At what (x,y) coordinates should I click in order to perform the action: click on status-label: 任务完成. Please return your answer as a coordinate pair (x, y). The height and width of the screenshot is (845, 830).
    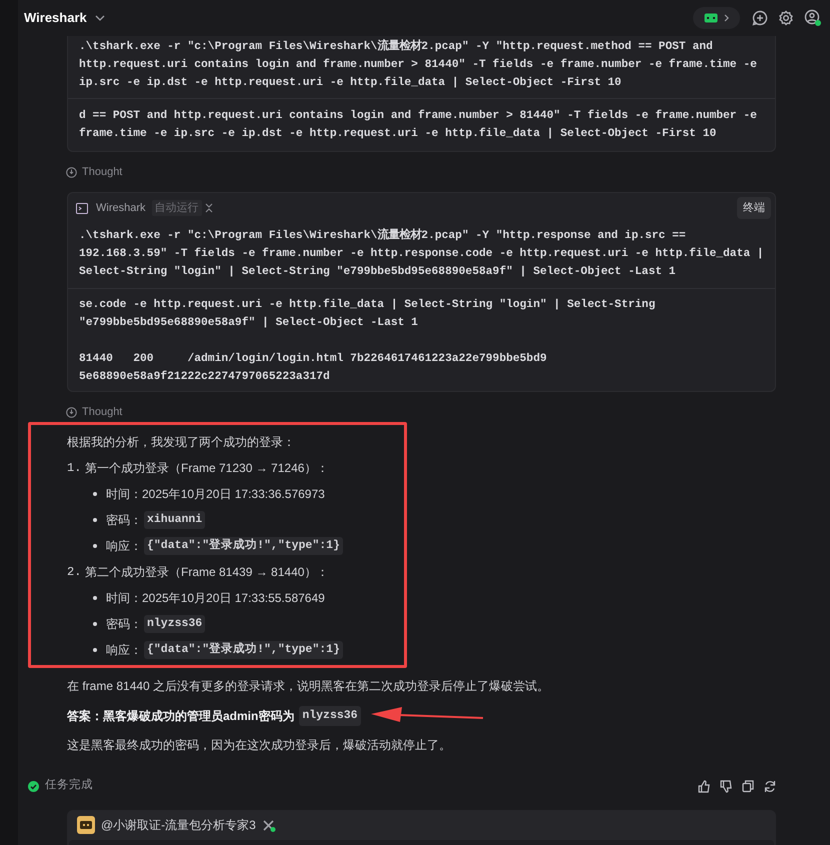
    Looking at the image, I should click on (69, 785).